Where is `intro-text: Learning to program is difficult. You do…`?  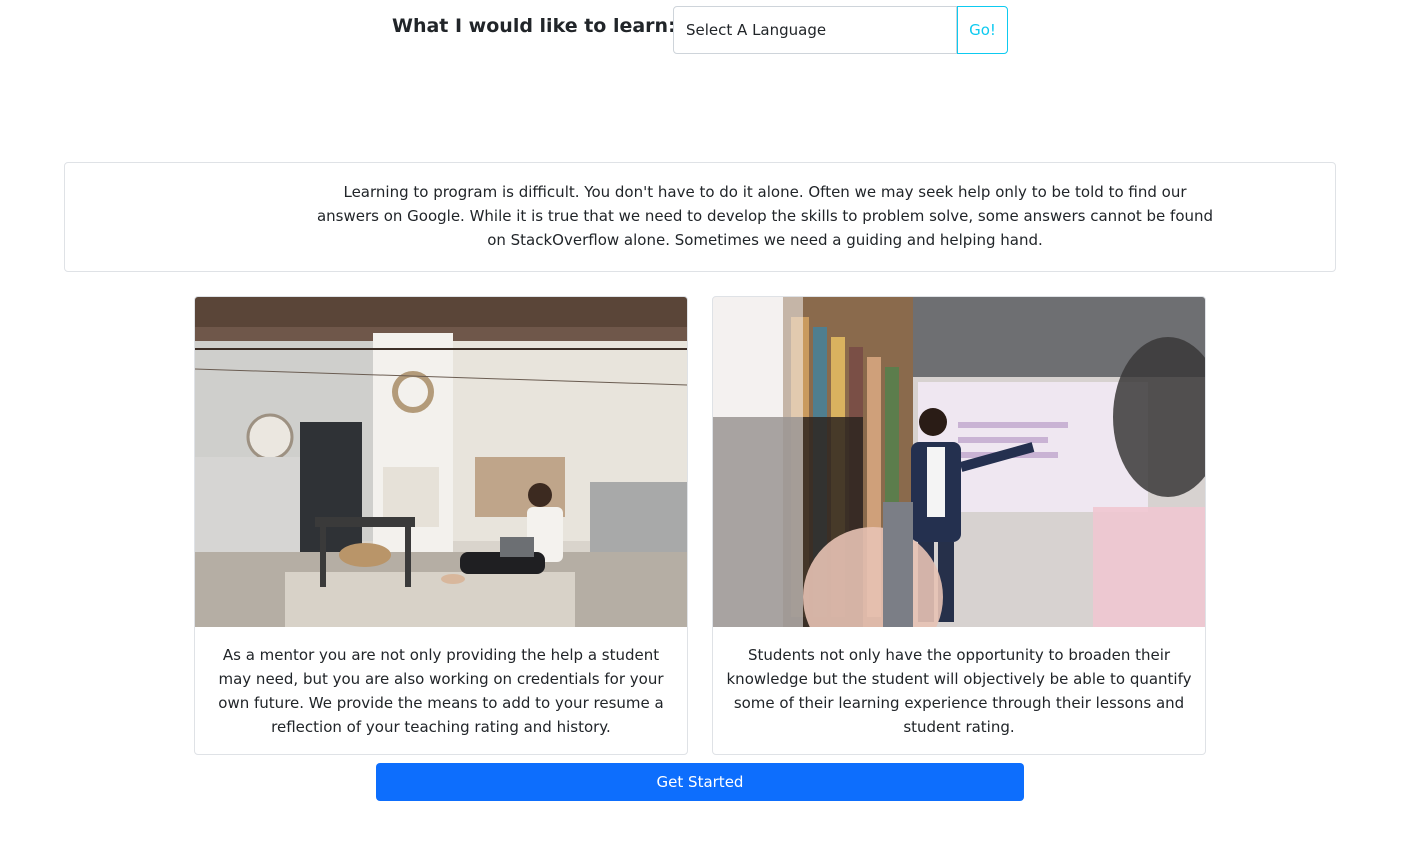 intro-text: Learning to program is difficult. You do… is located at coordinates (765, 216).